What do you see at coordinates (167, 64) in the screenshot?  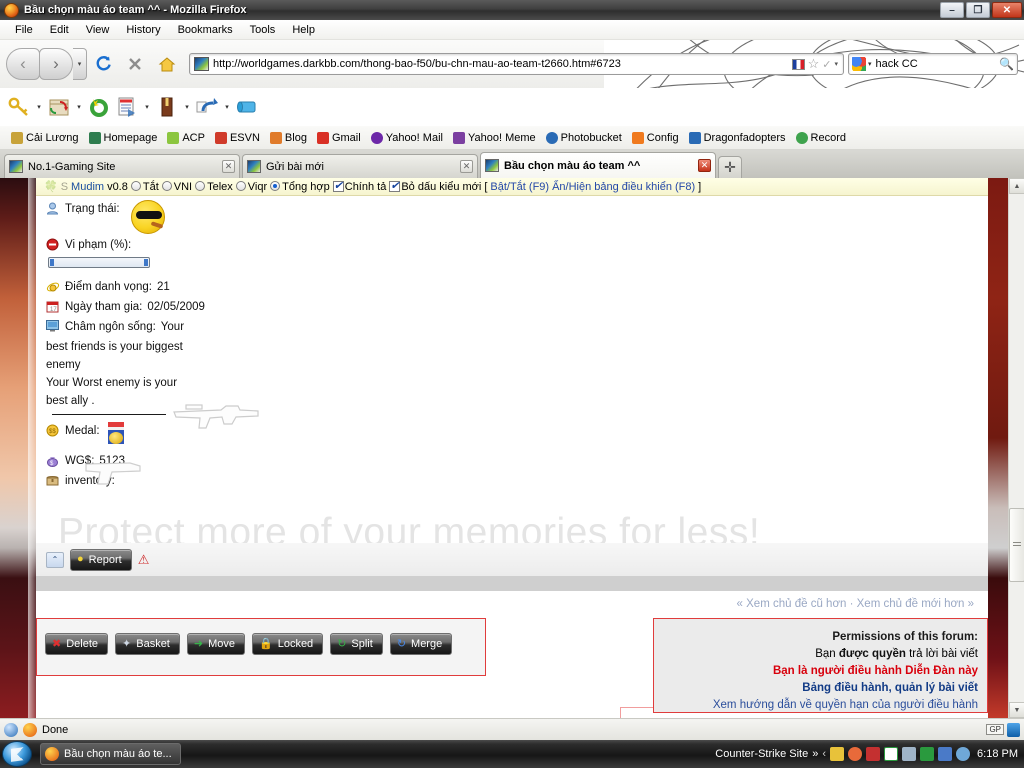 I see `home-icon` at bounding box center [167, 64].